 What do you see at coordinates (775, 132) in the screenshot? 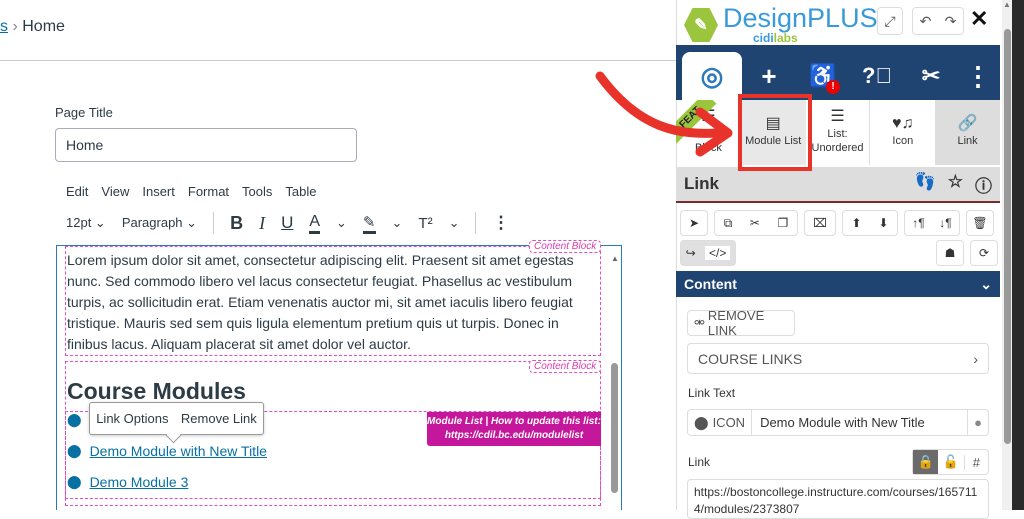
I see `annotation-highlight-box` at bounding box center [775, 132].